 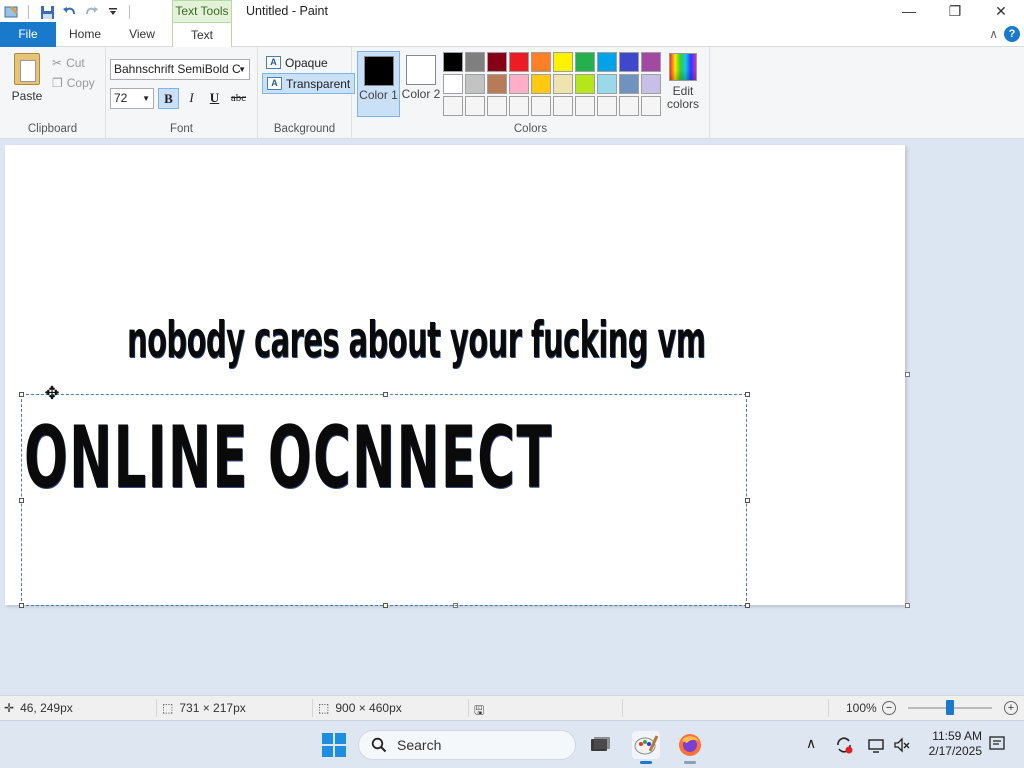 What do you see at coordinates (214, 98) in the screenshot?
I see `underline-button: U` at bounding box center [214, 98].